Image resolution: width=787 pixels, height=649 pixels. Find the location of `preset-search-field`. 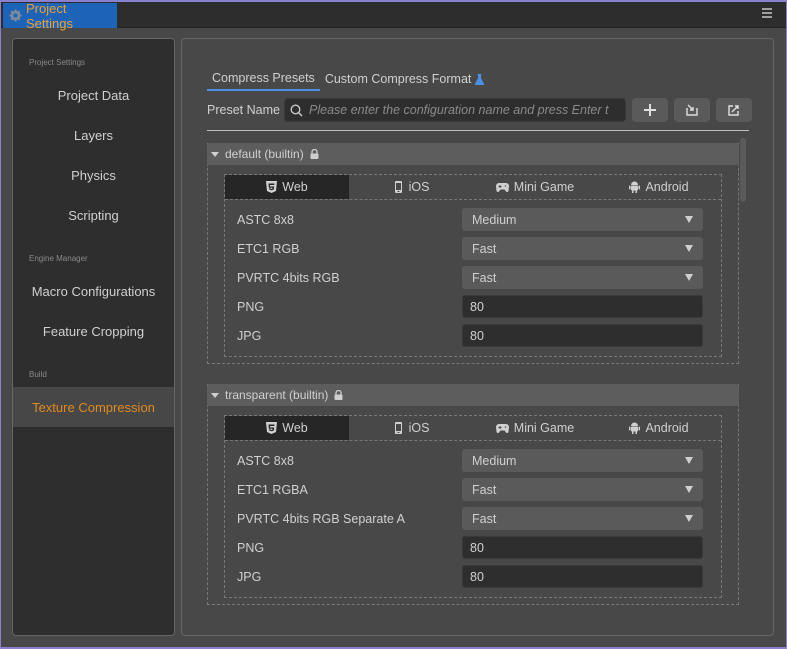

preset-search-field is located at coordinates (455, 110).